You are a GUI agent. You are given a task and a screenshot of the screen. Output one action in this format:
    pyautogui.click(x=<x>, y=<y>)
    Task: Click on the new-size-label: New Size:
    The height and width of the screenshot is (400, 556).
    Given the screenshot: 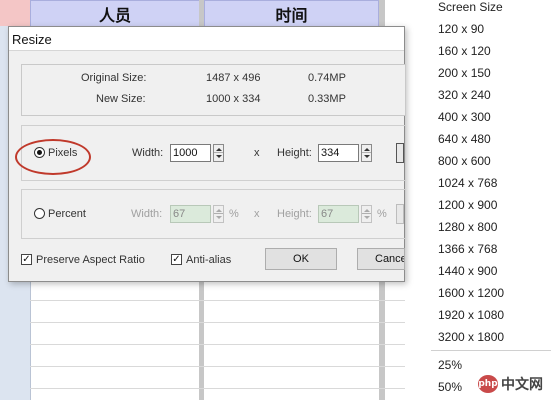 What is the action you would take?
    pyautogui.click(x=121, y=99)
    